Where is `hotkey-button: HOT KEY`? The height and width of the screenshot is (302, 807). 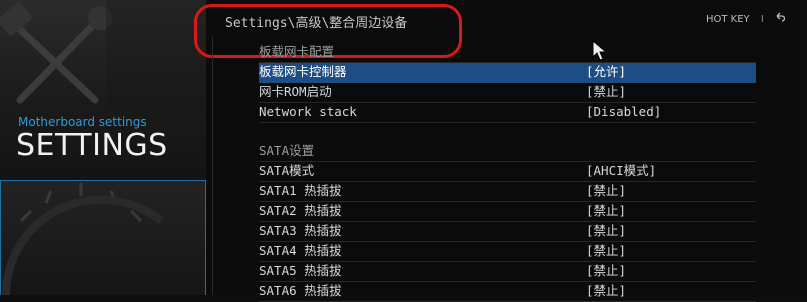 hotkey-button: HOT KEY is located at coordinates (728, 19).